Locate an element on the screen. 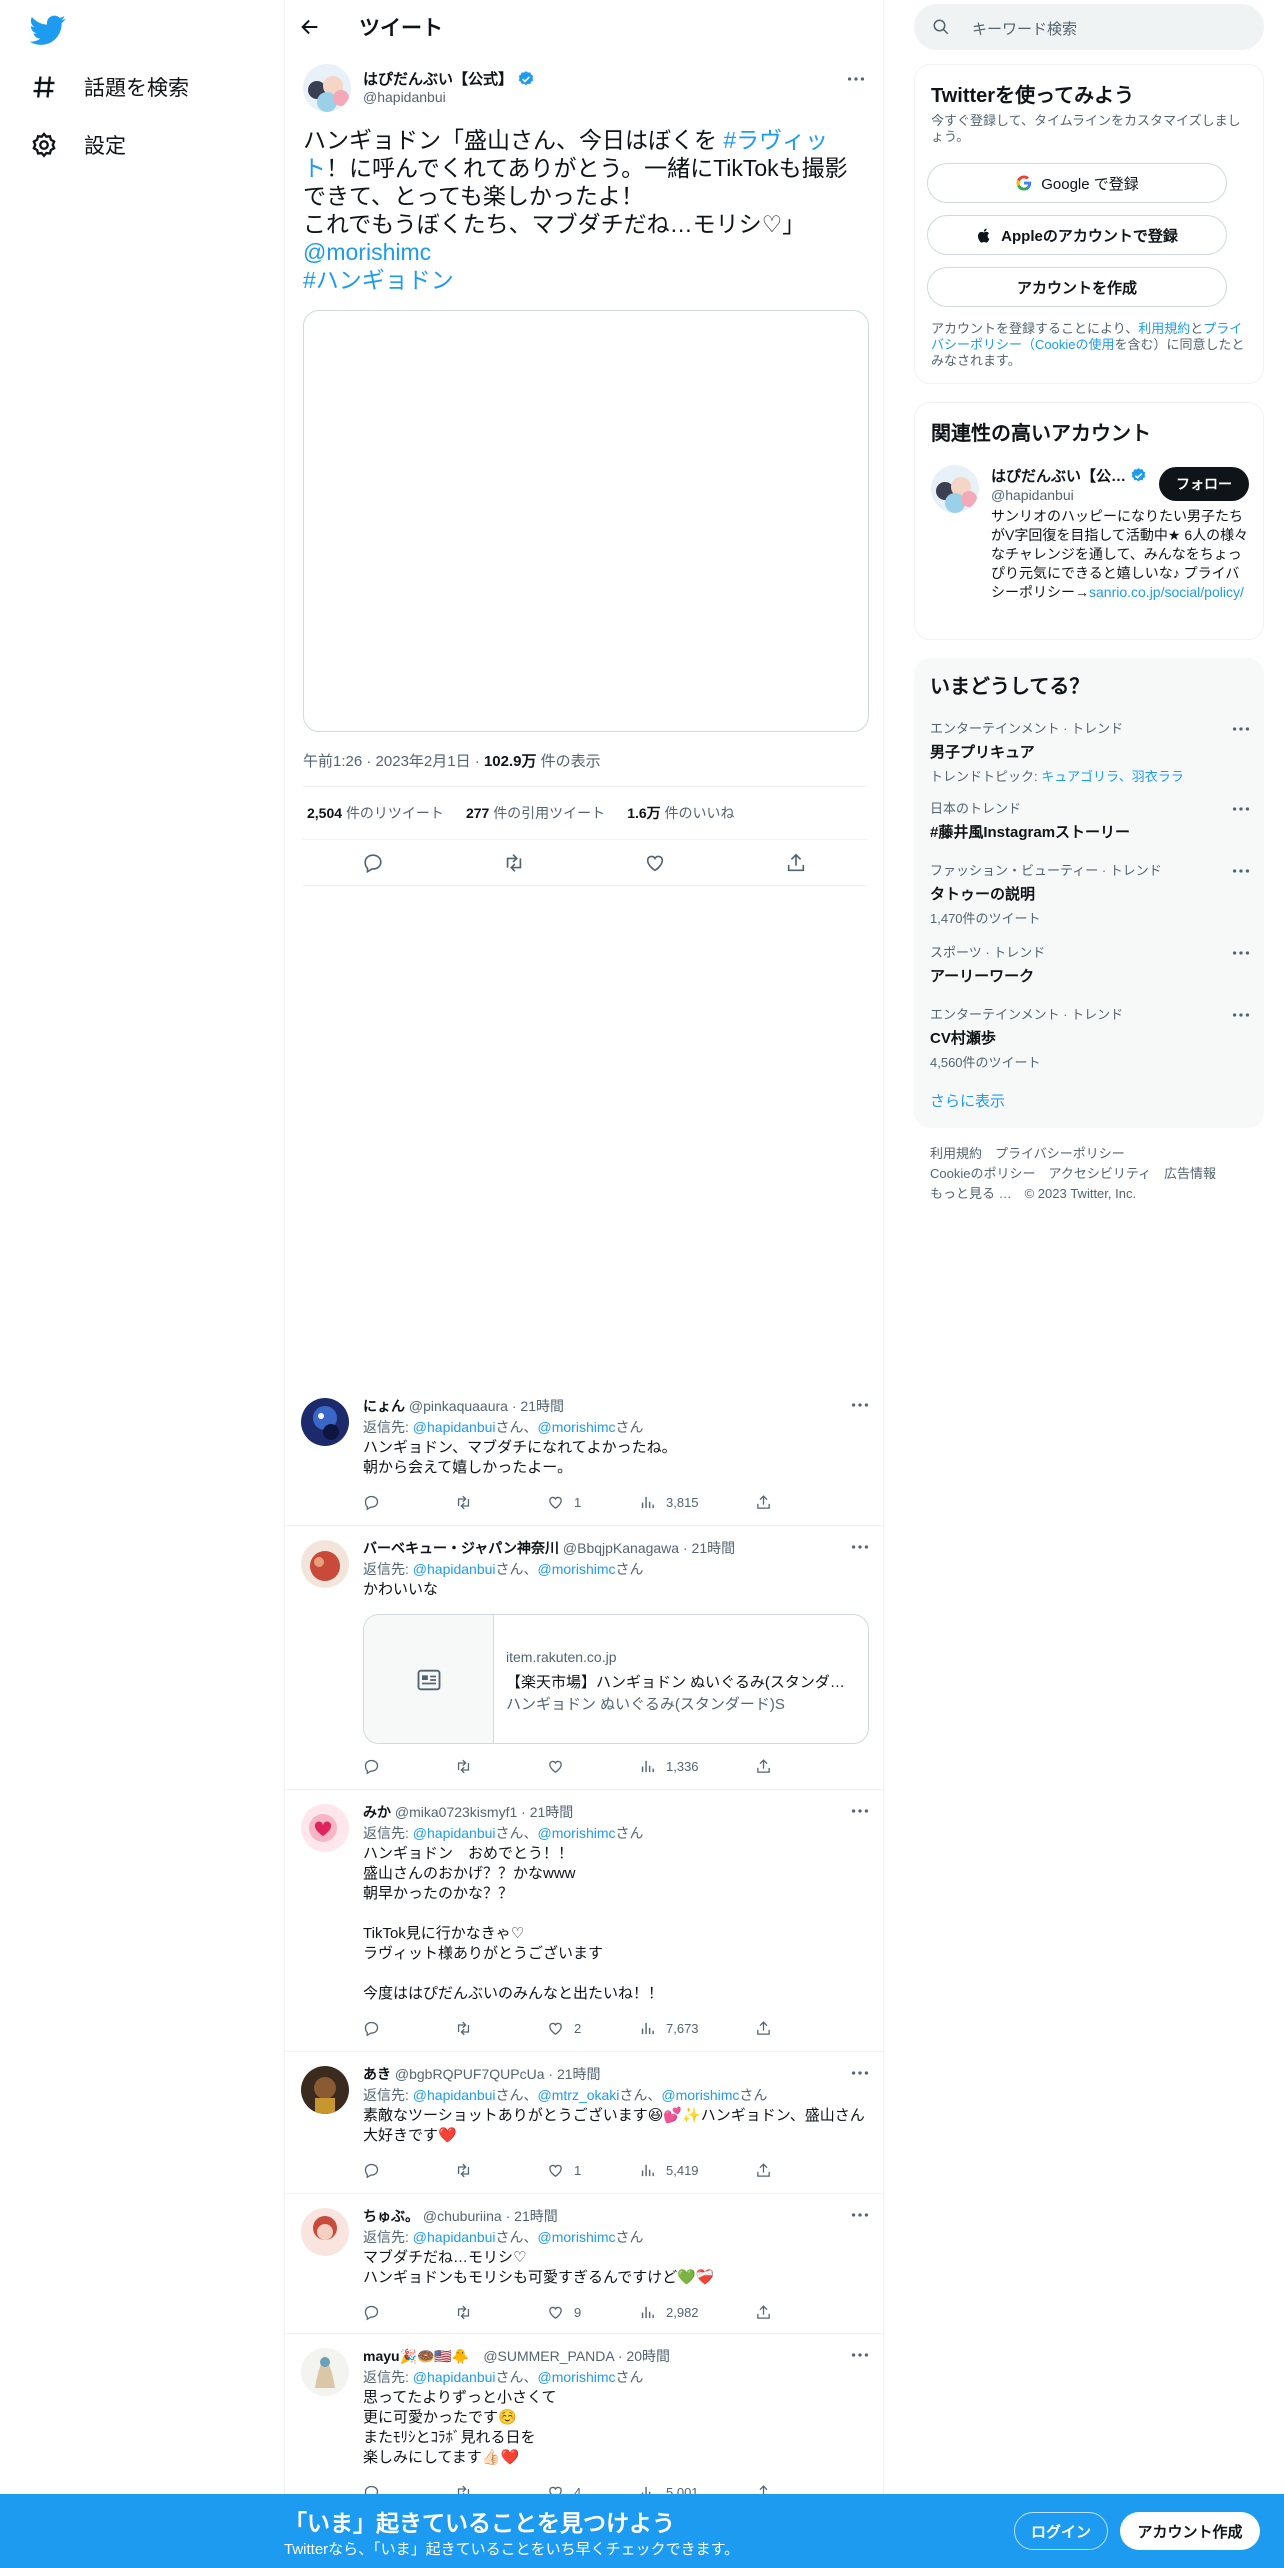 The height and width of the screenshot is (2568, 1284). terms-link: 利用規約 is located at coordinates (1164, 328).